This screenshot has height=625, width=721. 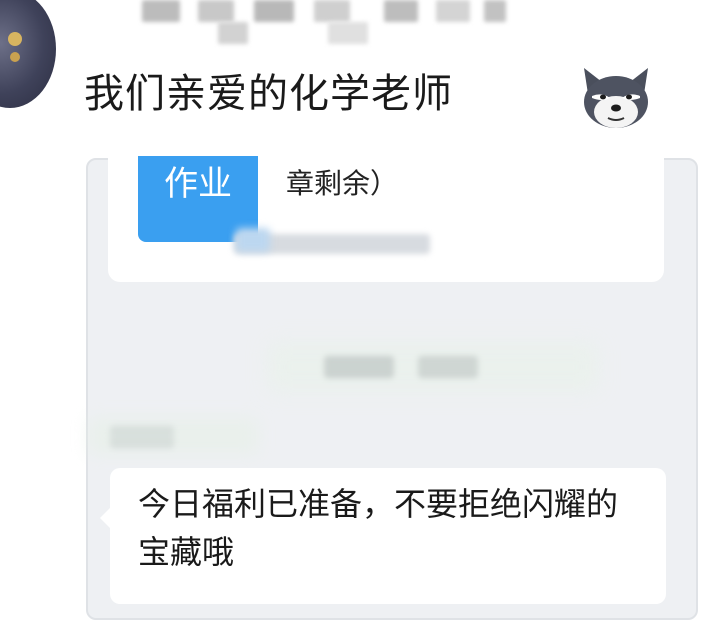 I want to click on avatar-flower-decoration, so click(x=15, y=39).